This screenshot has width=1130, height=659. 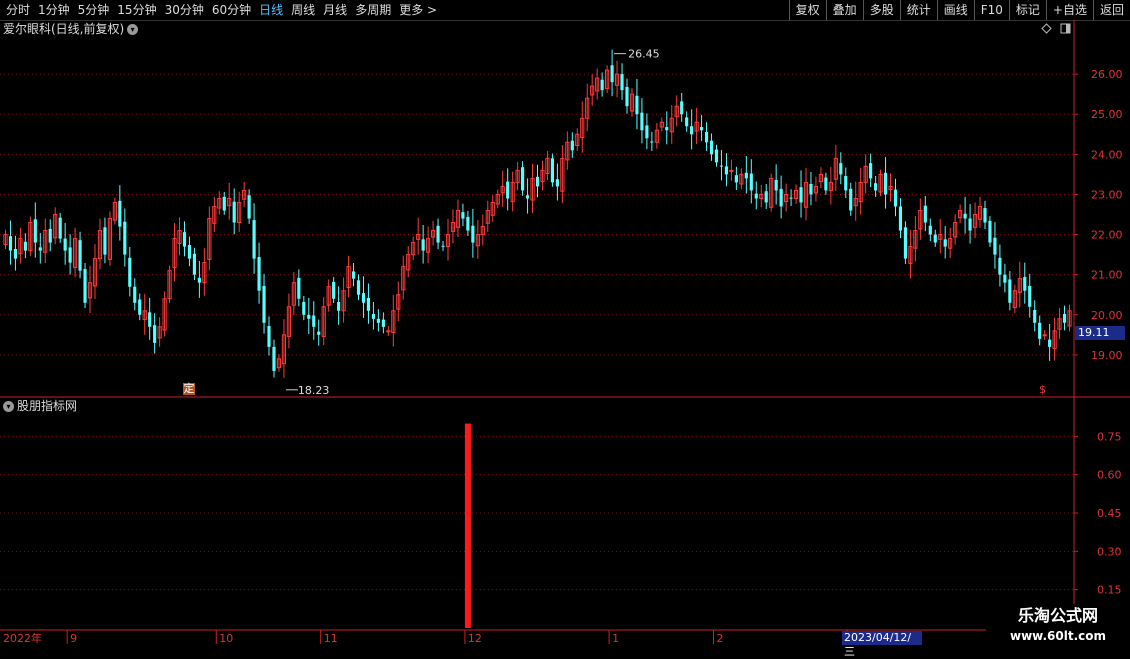 I want to click on low-price-label: 18.23, so click(x=314, y=390).